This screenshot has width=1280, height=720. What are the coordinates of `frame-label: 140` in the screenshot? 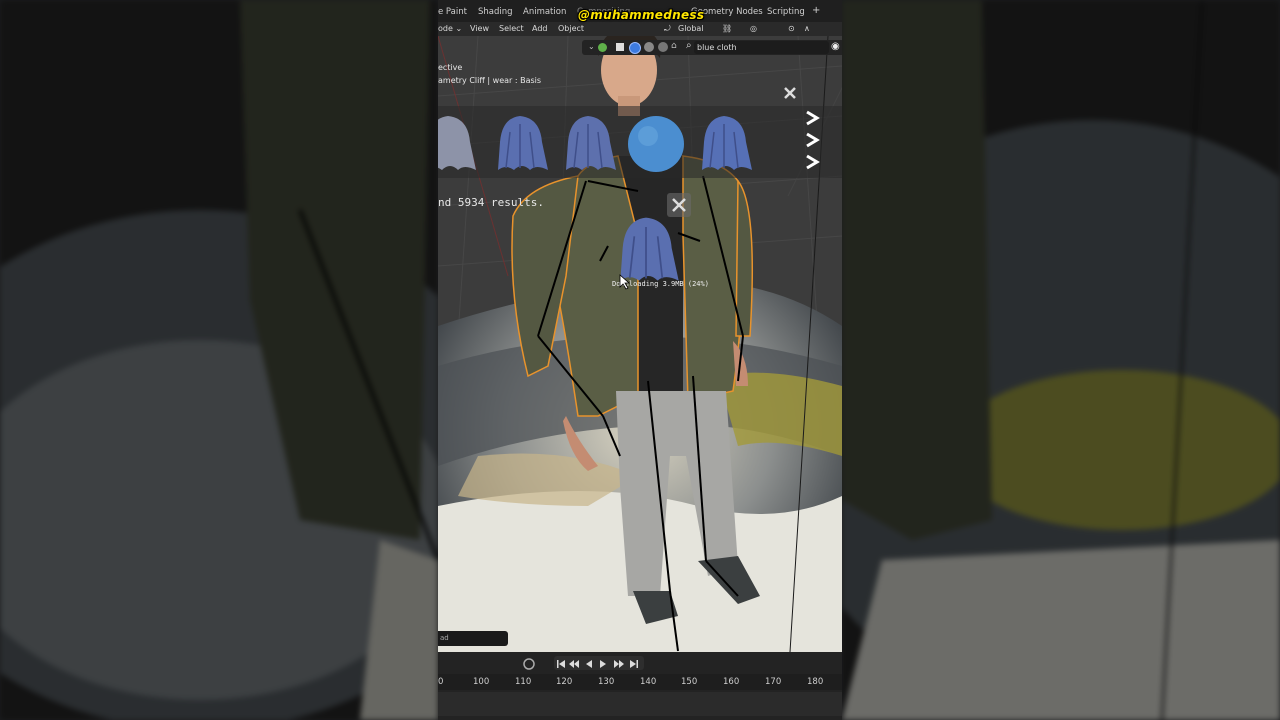 It's located at (648, 682).